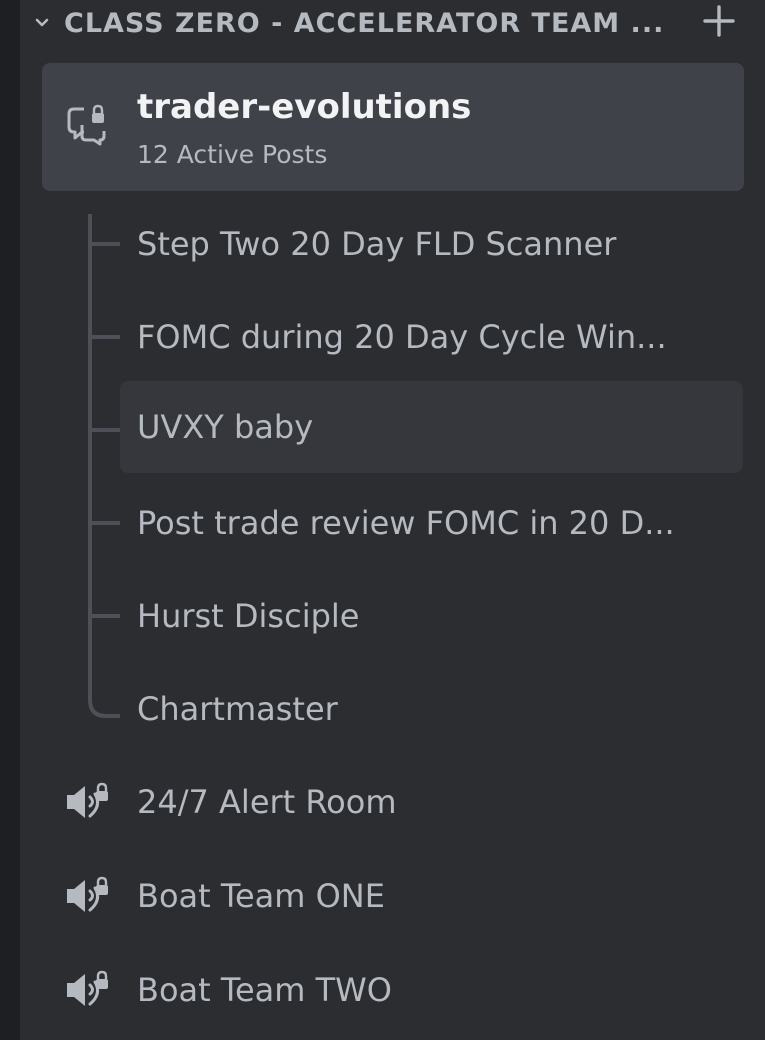  I want to click on voice-channel-boat-team-two: Boat Team TWO, so click(393, 990).